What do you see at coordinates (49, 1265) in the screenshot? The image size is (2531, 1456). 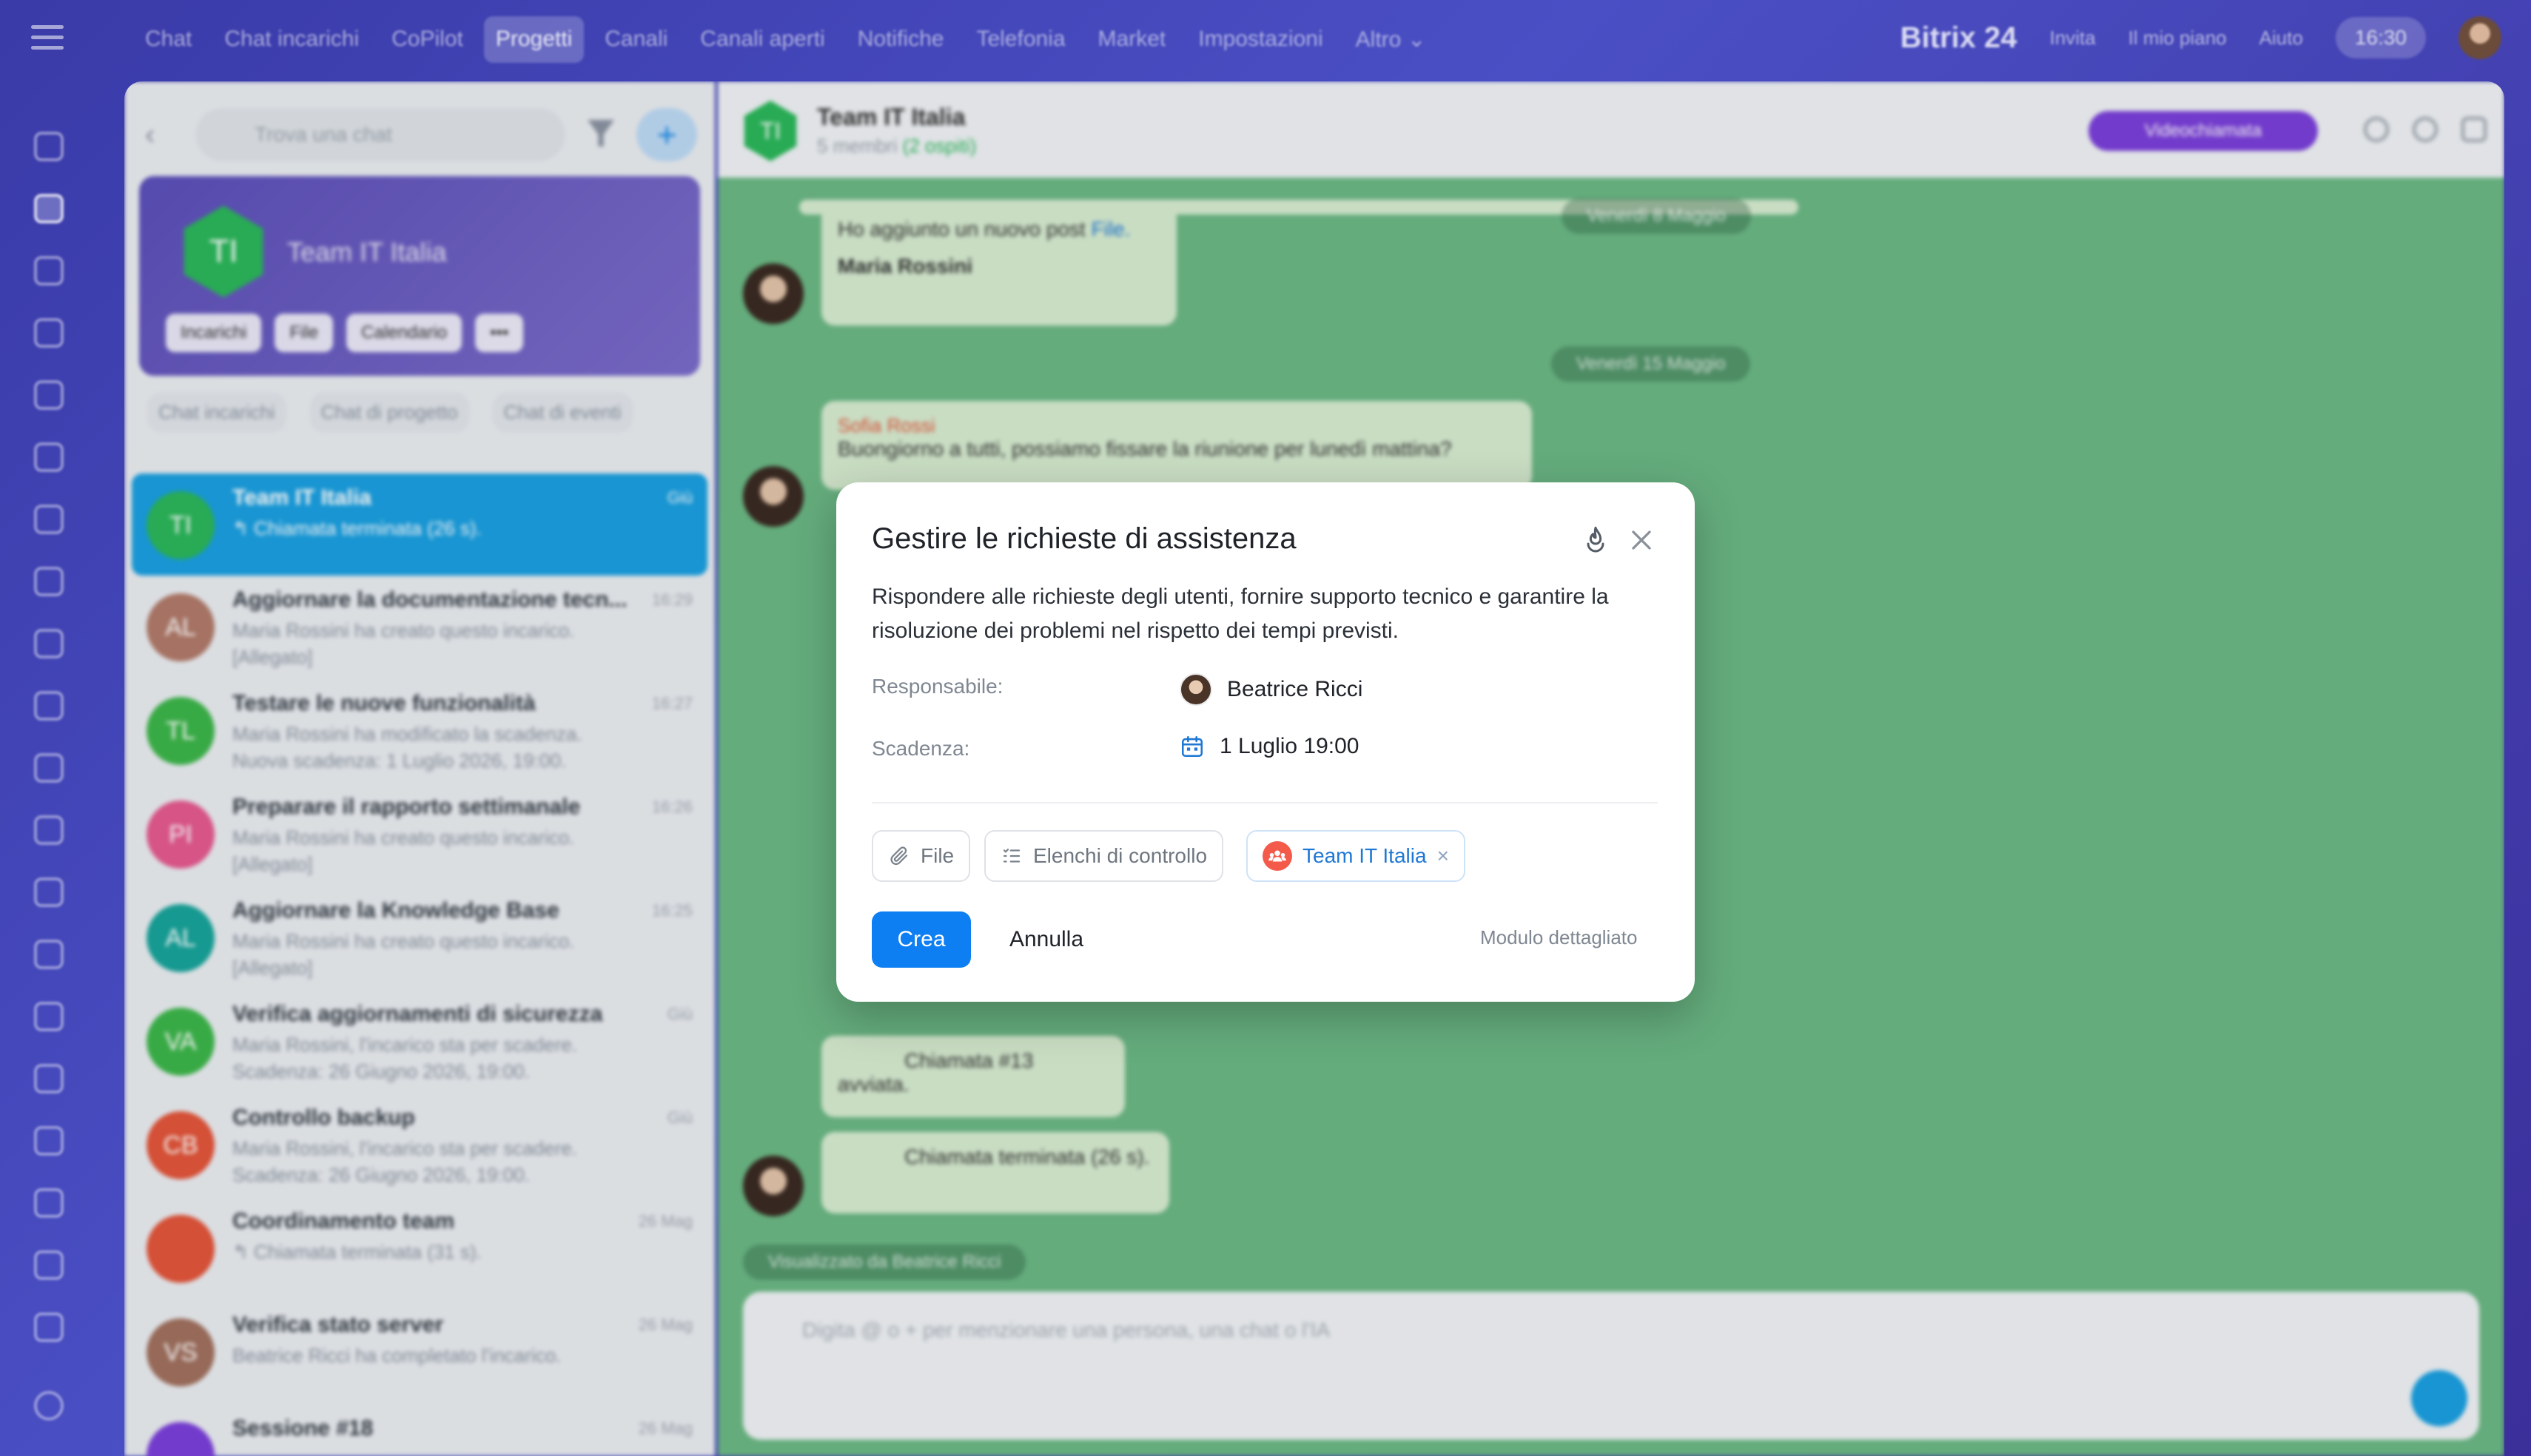 I see `rail-analytics-icon` at bounding box center [49, 1265].